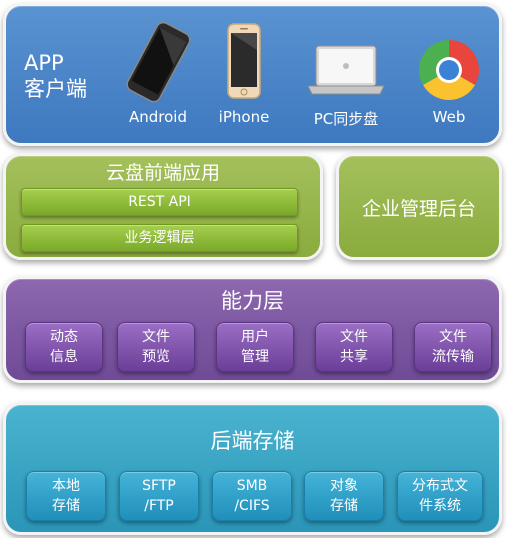 The image size is (508, 538). Describe the element at coordinates (66, 496) in the screenshot. I see `storage-tile-local: 本地 存储` at that location.